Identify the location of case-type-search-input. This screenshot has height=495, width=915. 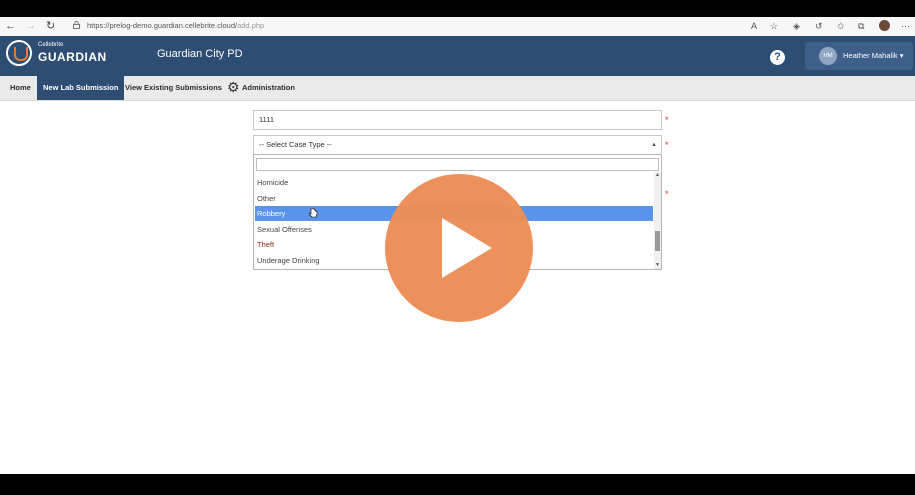
(457, 164).